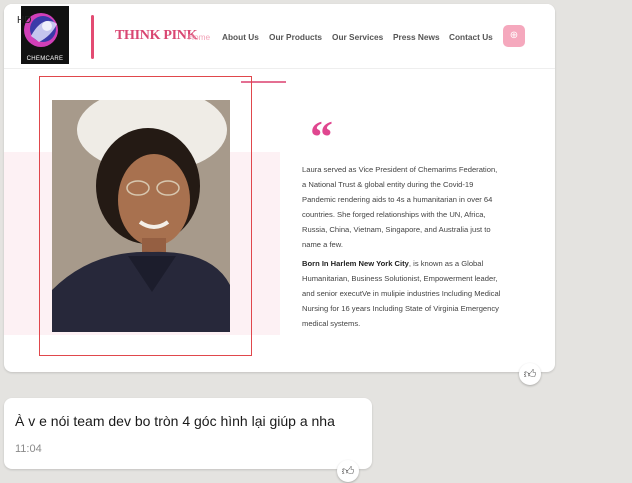  Describe the element at coordinates (199, 37) in the screenshot. I see `nav-home: Home` at that location.